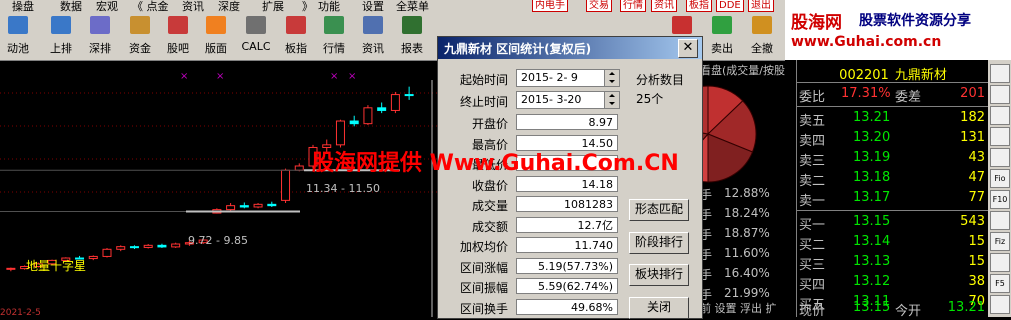  Describe the element at coordinates (329, 6) in the screenshot. I see `menu-item: 功能` at that location.